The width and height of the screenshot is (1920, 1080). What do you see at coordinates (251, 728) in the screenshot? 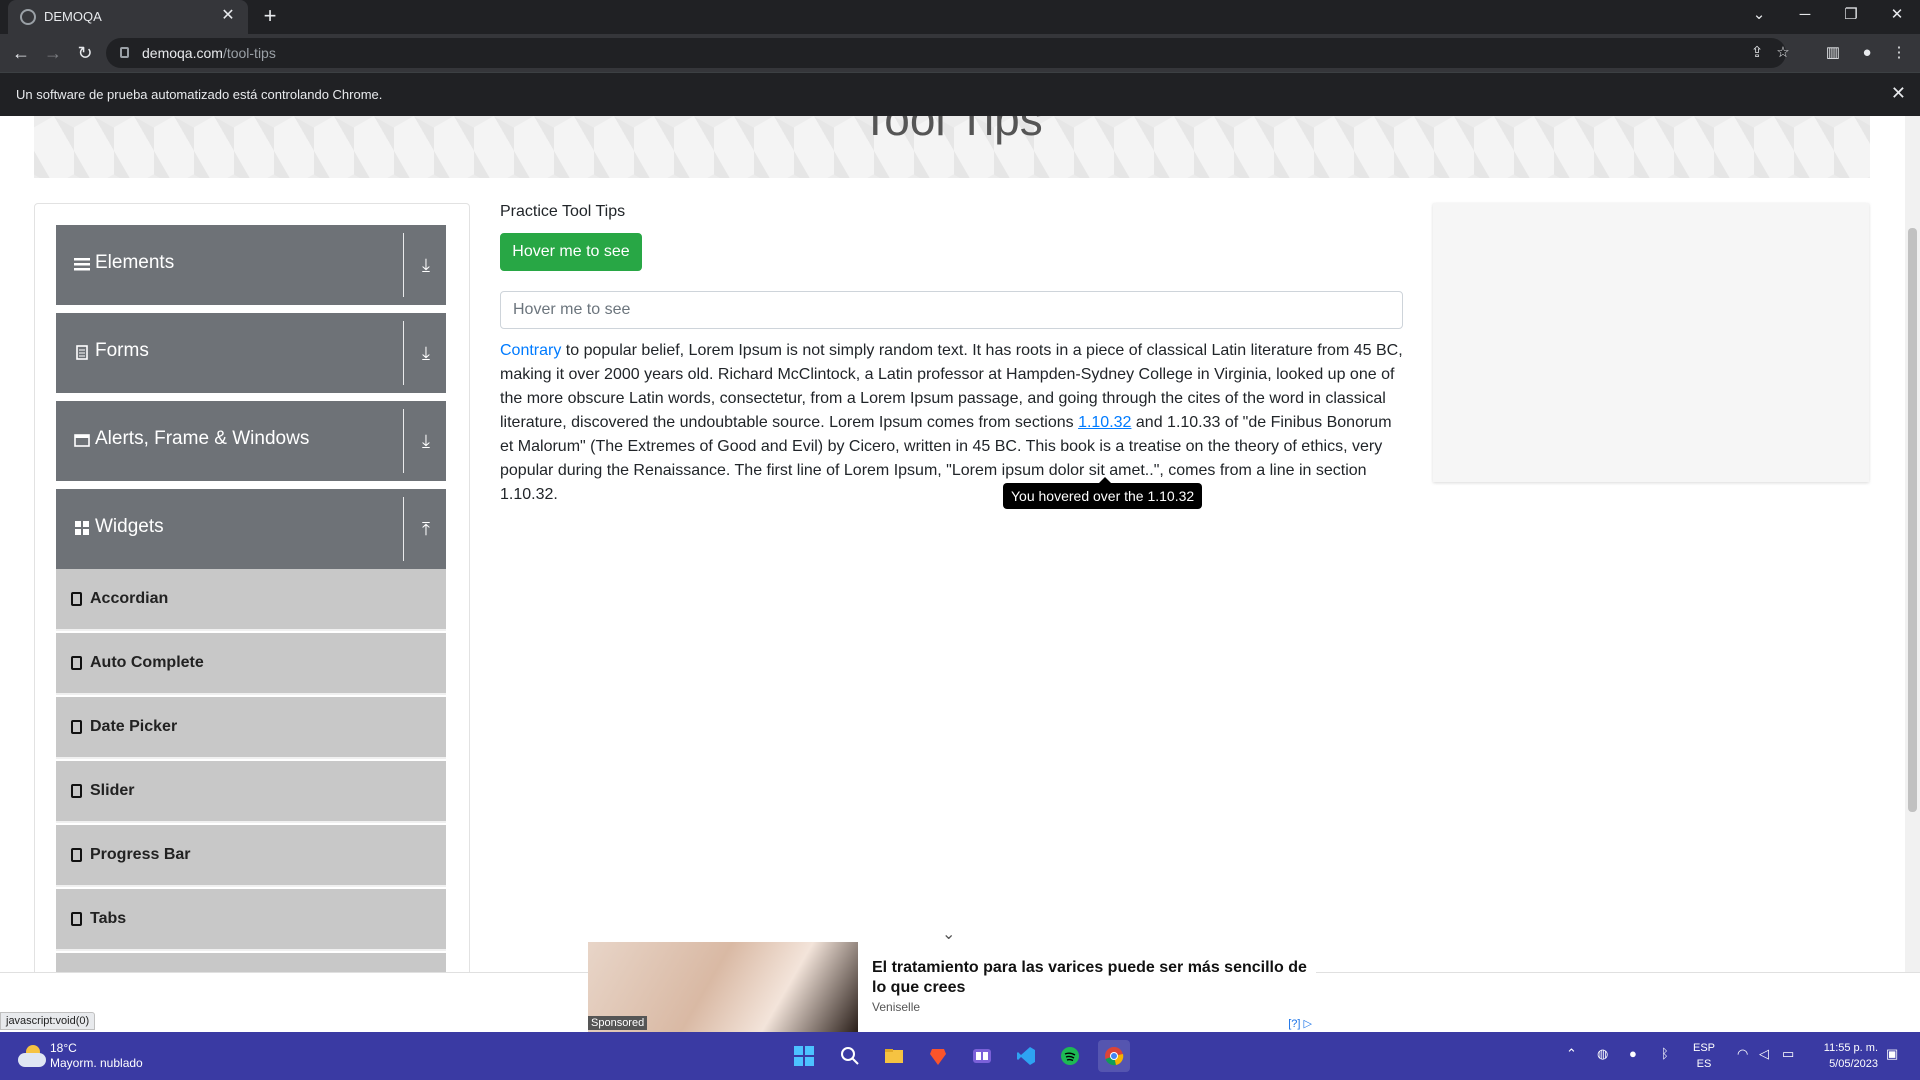
I see `sidebar-item-date-picker: Date Picker` at bounding box center [251, 728].